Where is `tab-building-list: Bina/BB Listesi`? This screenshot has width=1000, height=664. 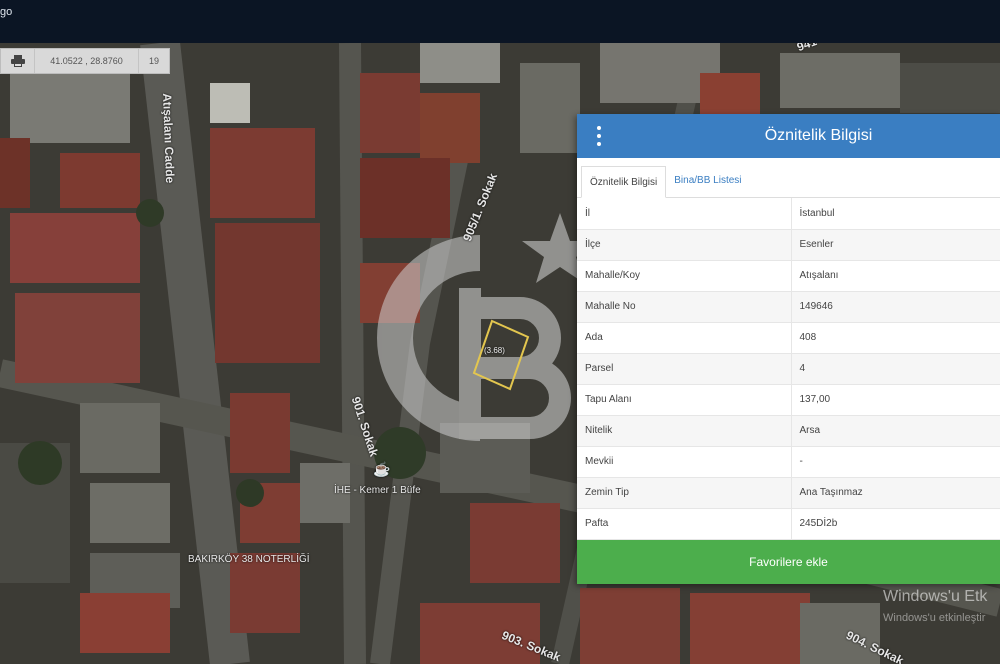
tab-building-list: Bina/BB Listesi is located at coordinates (707, 181).